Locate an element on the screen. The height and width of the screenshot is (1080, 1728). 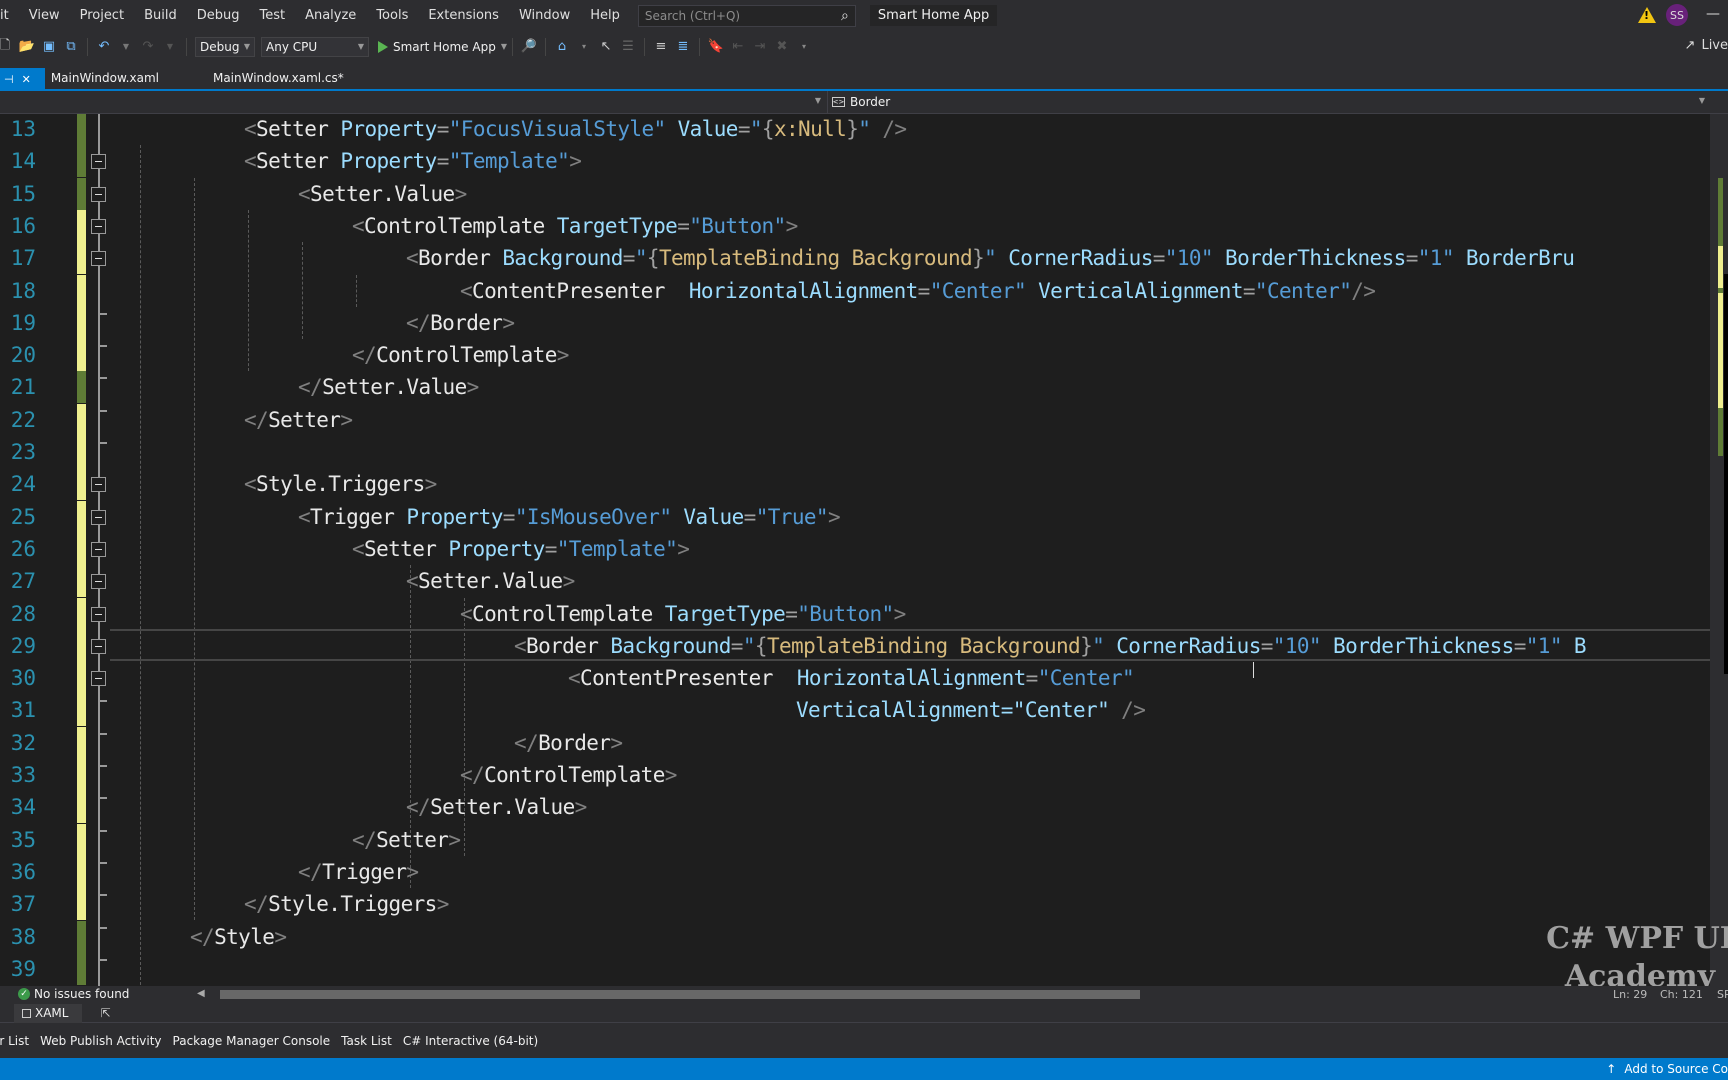
next-bookmark-icon: ⇥ is located at coordinates (760, 47).